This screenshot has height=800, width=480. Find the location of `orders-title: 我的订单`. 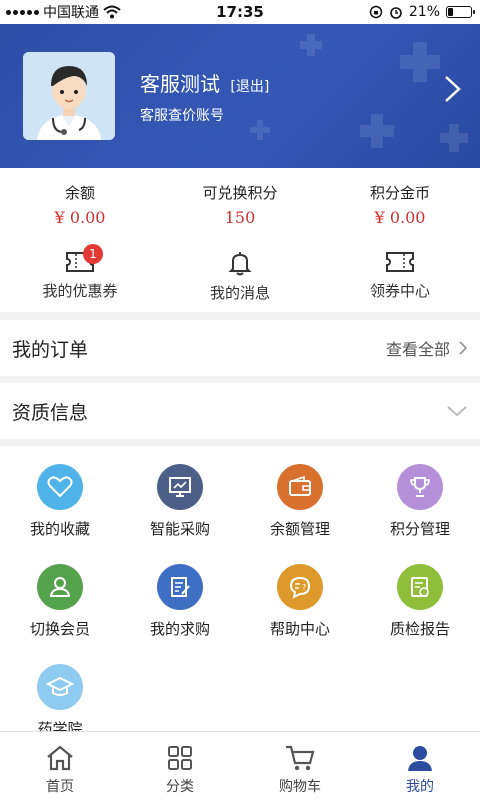

orders-title: 我的订单 is located at coordinates (50, 349).